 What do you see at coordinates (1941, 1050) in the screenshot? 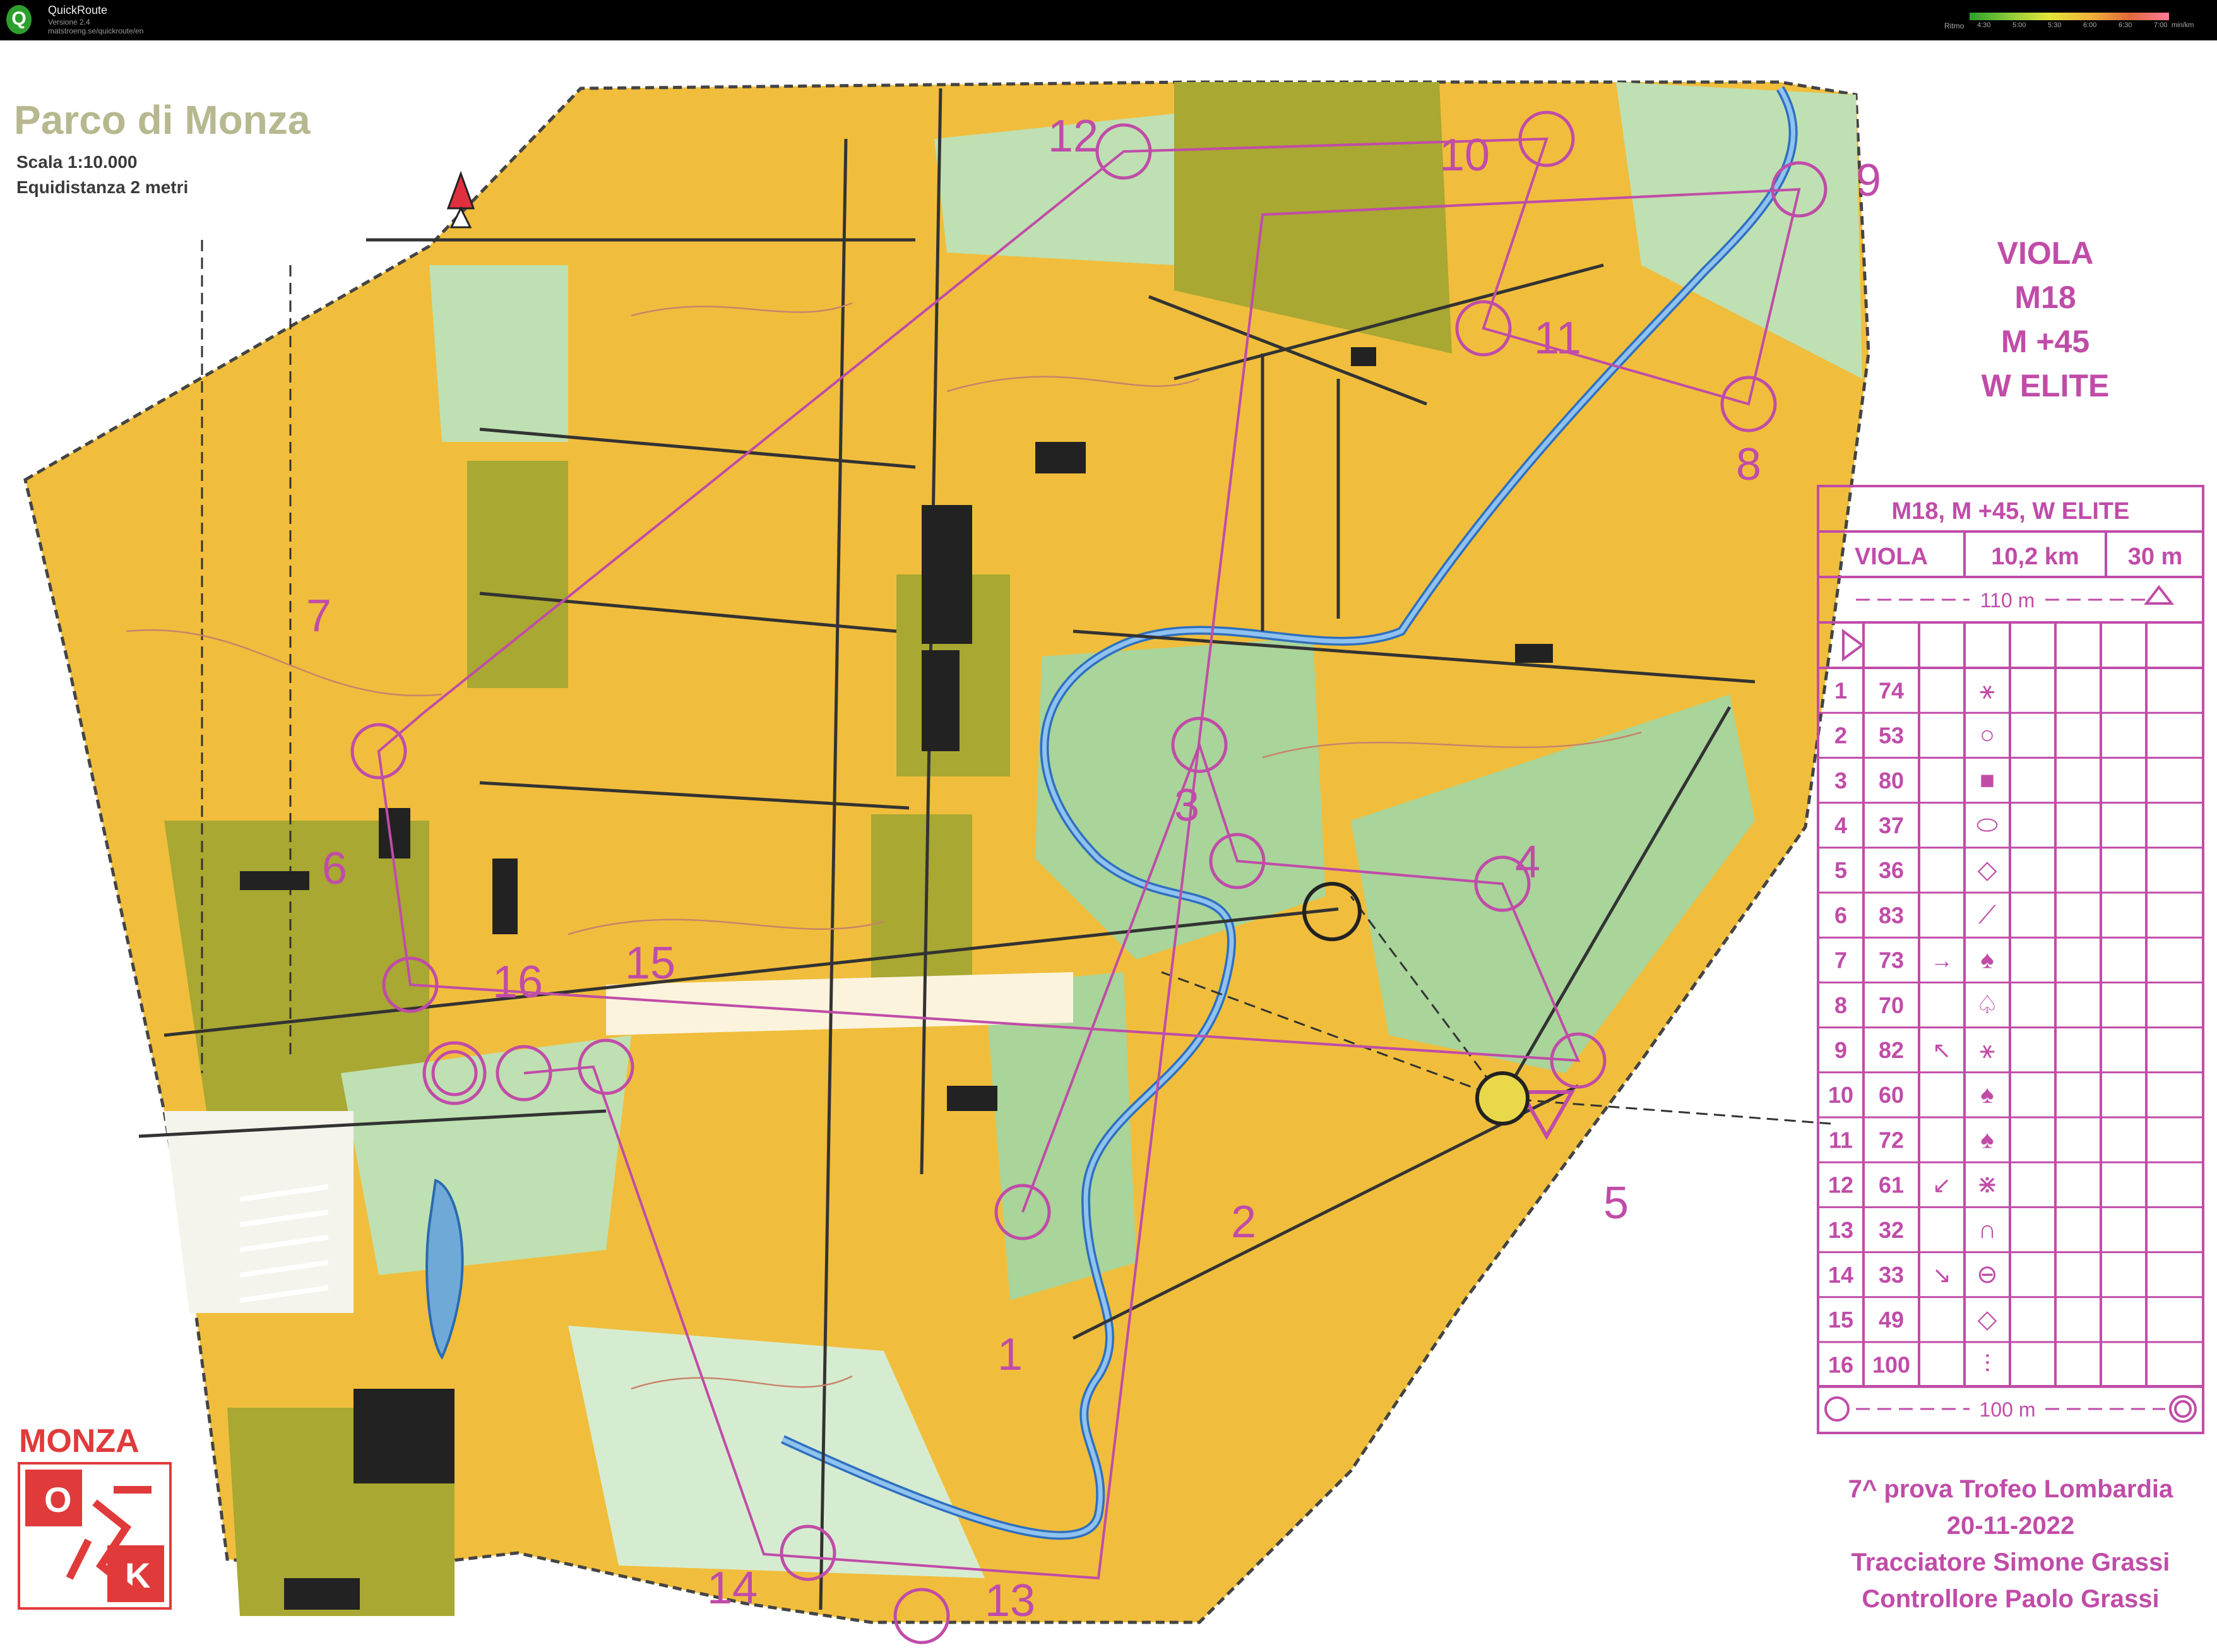
I see `description-direction: ↖` at bounding box center [1941, 1050].